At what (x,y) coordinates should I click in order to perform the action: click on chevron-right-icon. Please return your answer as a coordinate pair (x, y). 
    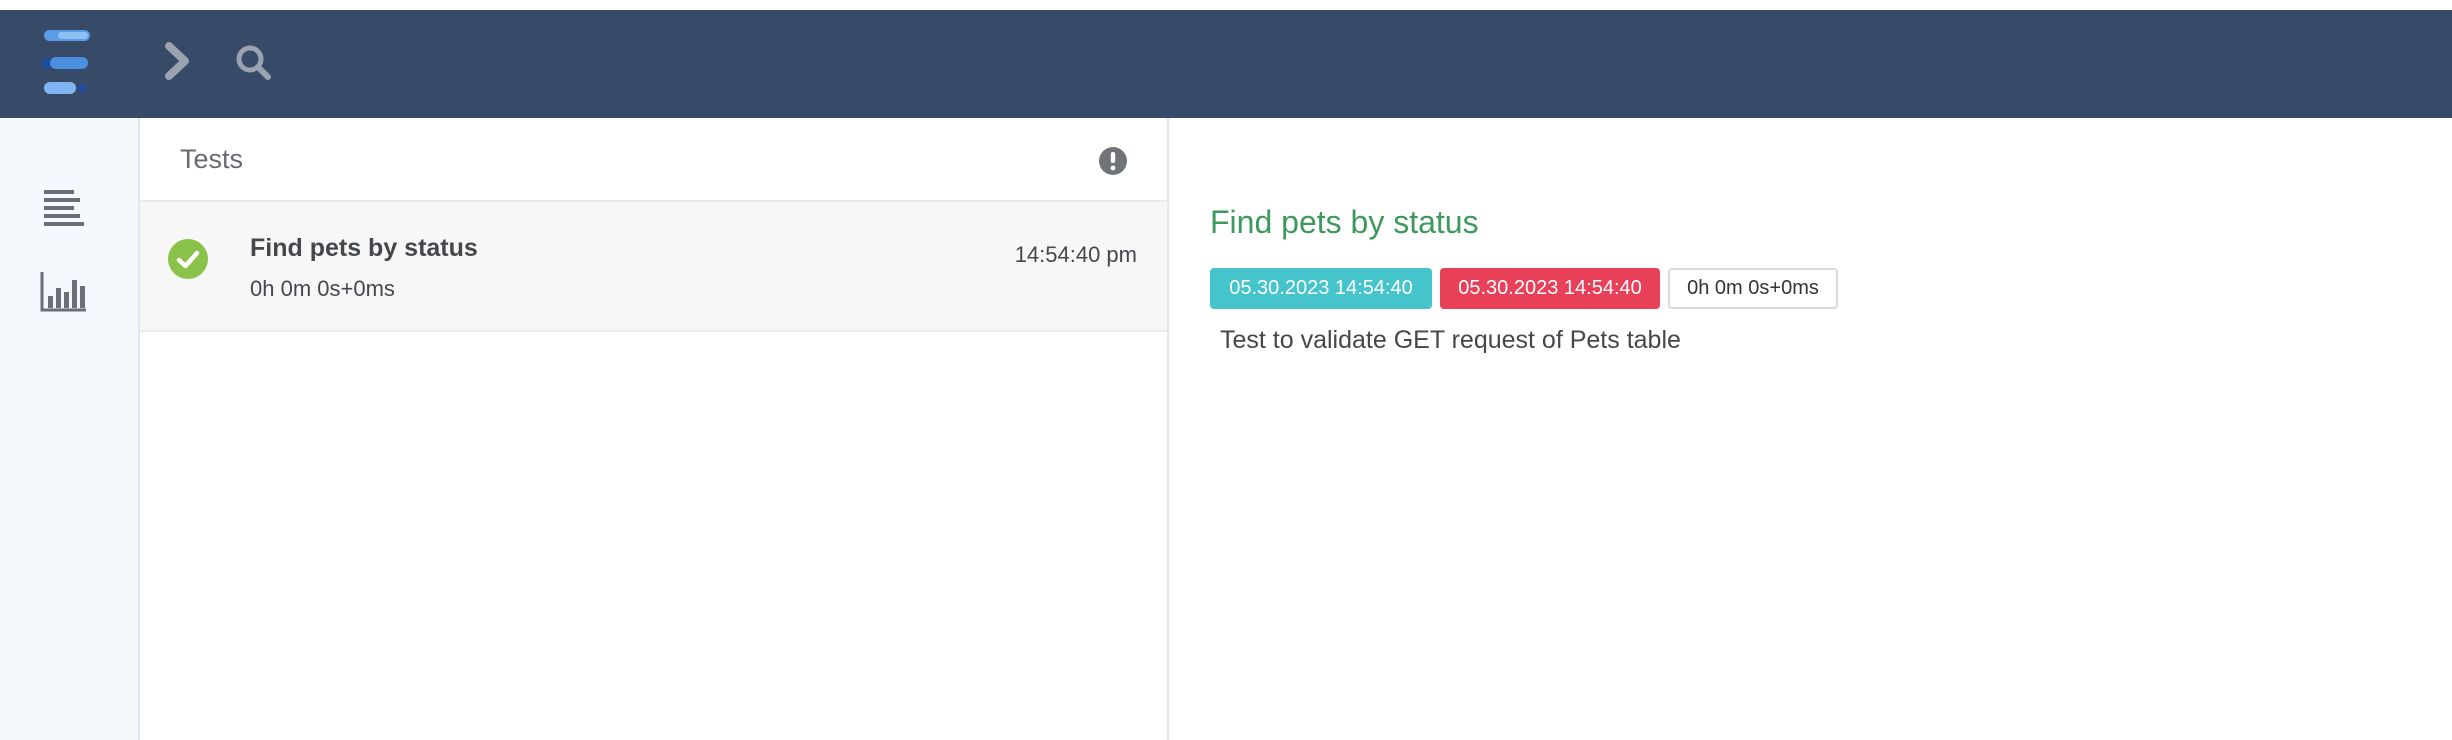
    Looking at the image, I should click on (177, 61).